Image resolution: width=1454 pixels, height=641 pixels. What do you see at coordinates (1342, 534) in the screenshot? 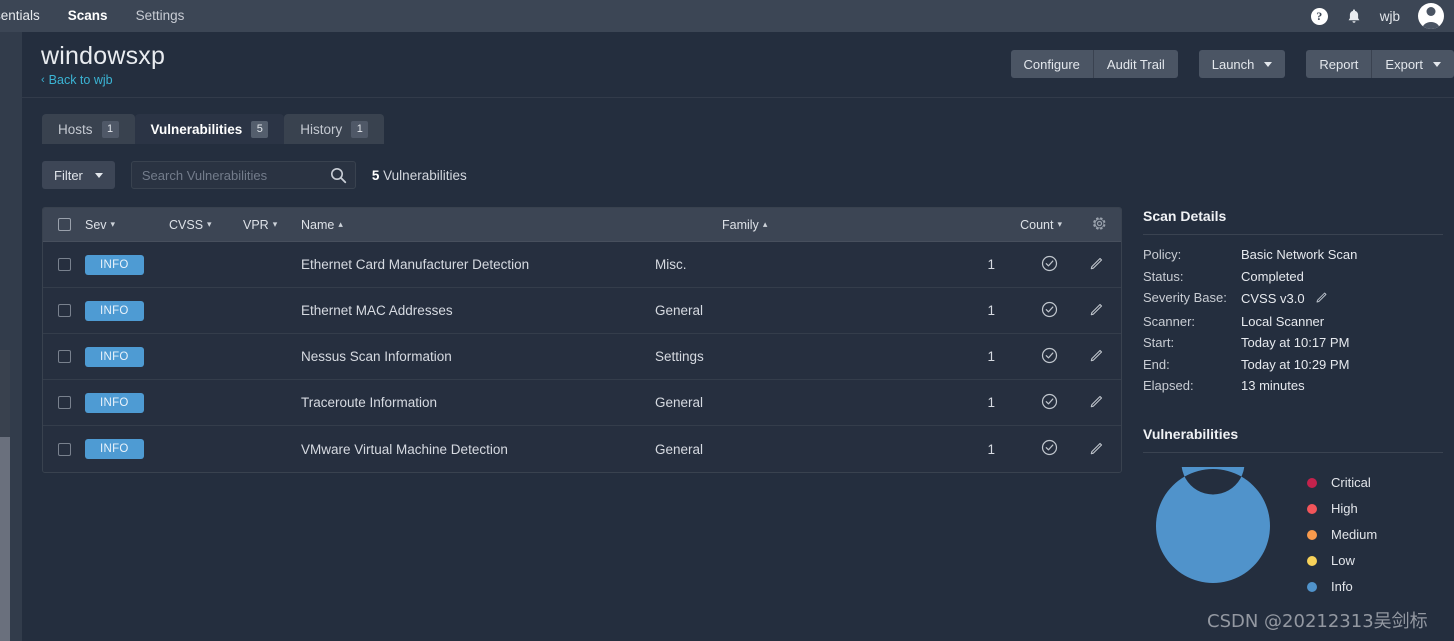
I see `legend-item-medium: Medium` at bounding box center [1342, 534].